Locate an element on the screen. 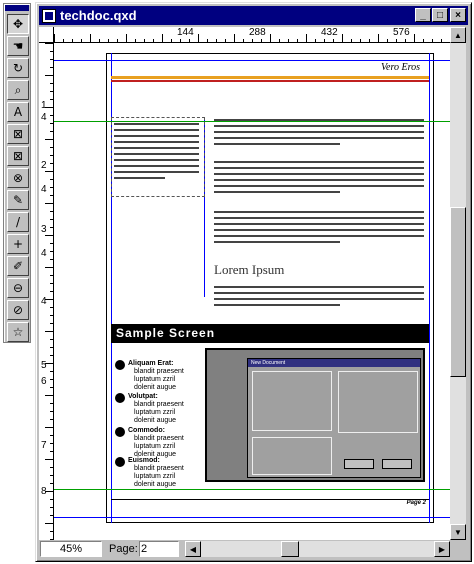 This screenshot has width=474, height=564. orthogonal-line-tool: + is located at coordinates (18, 244).